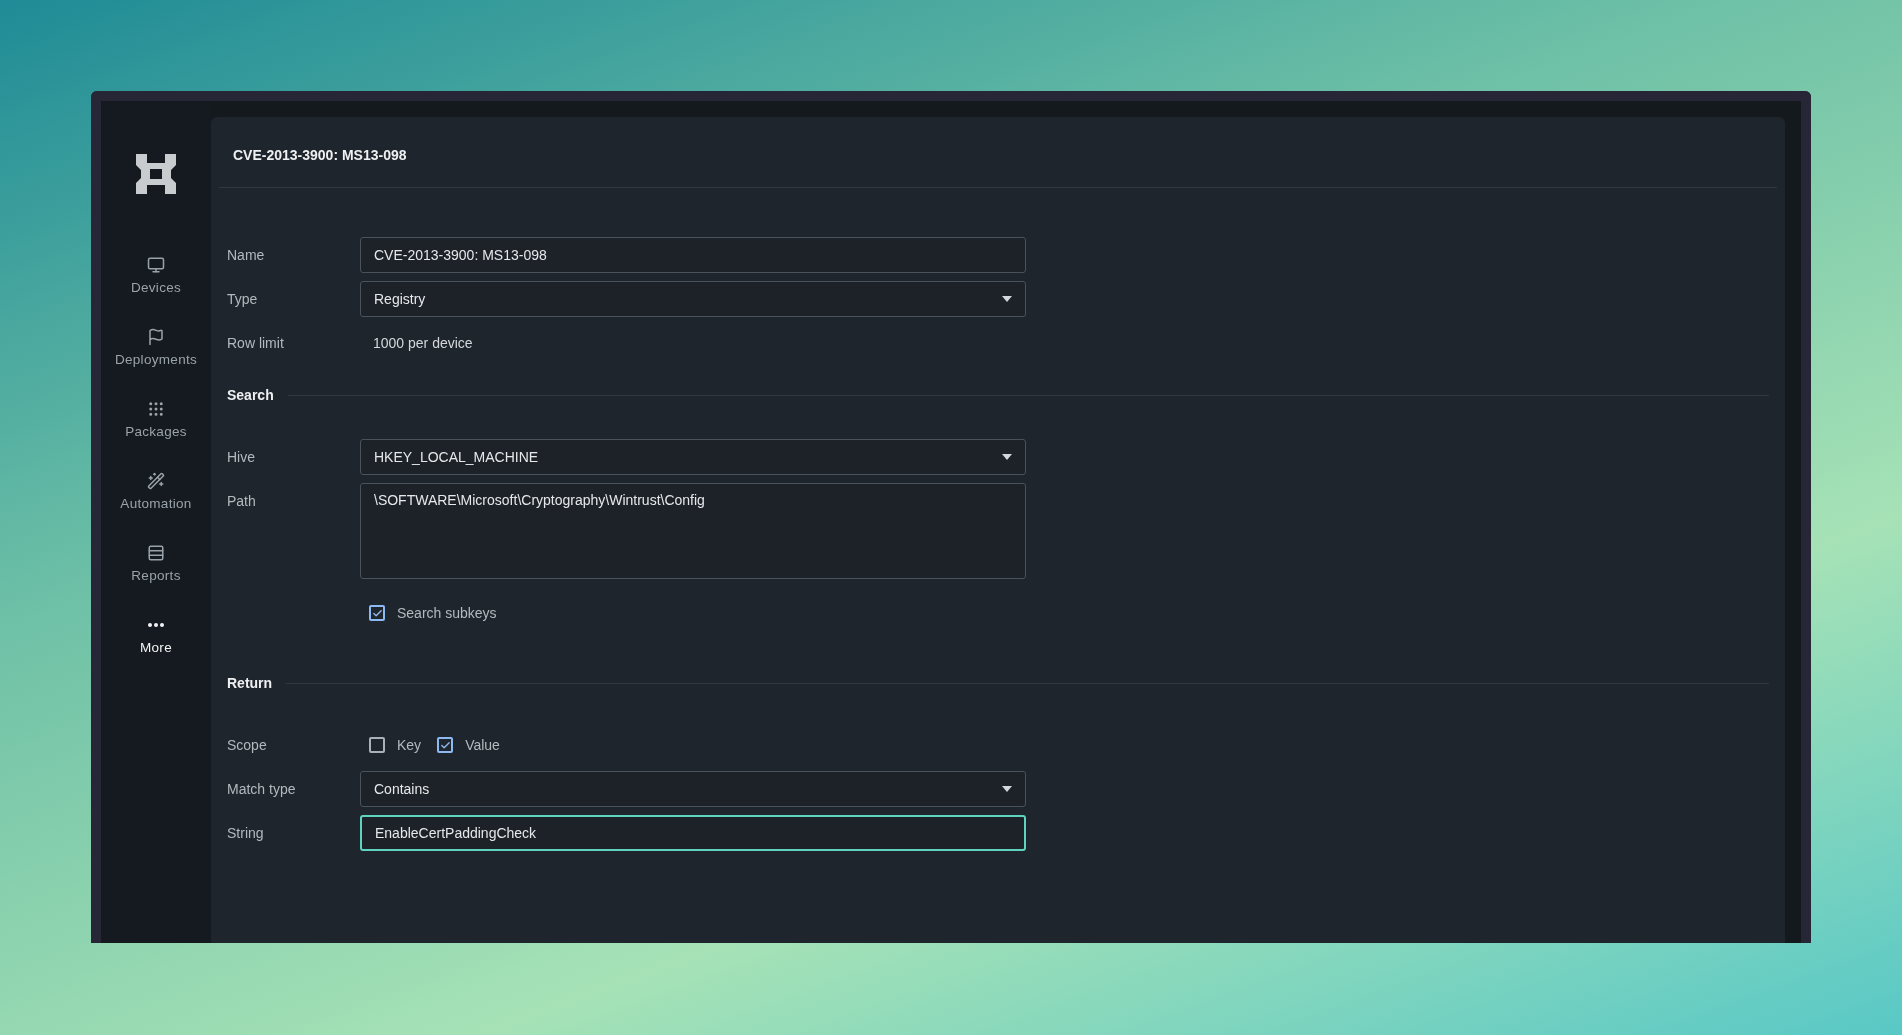 The width and height of the screenshot is (1902, 1035). Describe the element at coordinates (998, 152) in the screenshot. I see `page-title: CVE-2013-3900: MS13-098` at that location.